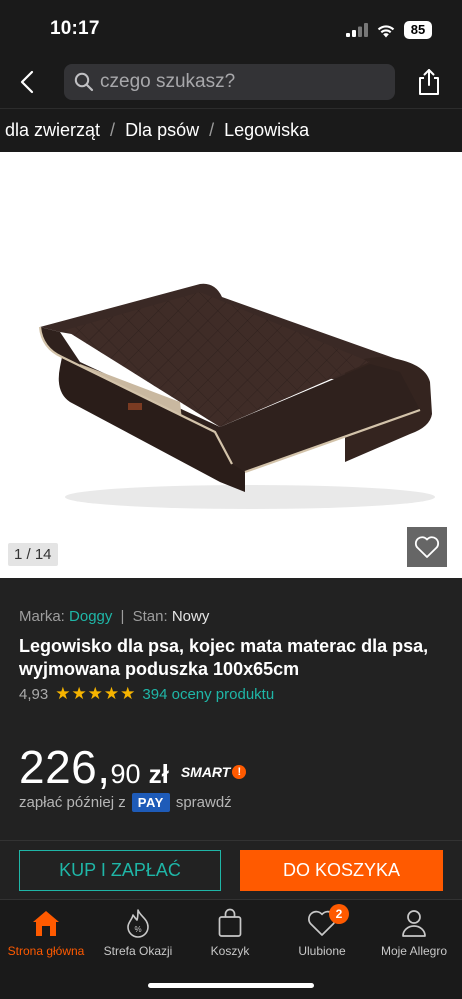 This screenshot has height=999, width=462. What do you see at coordinates (90, 616) in the screenshot?
I see `brand-link: Doggy` at bounding box center [90, 616].